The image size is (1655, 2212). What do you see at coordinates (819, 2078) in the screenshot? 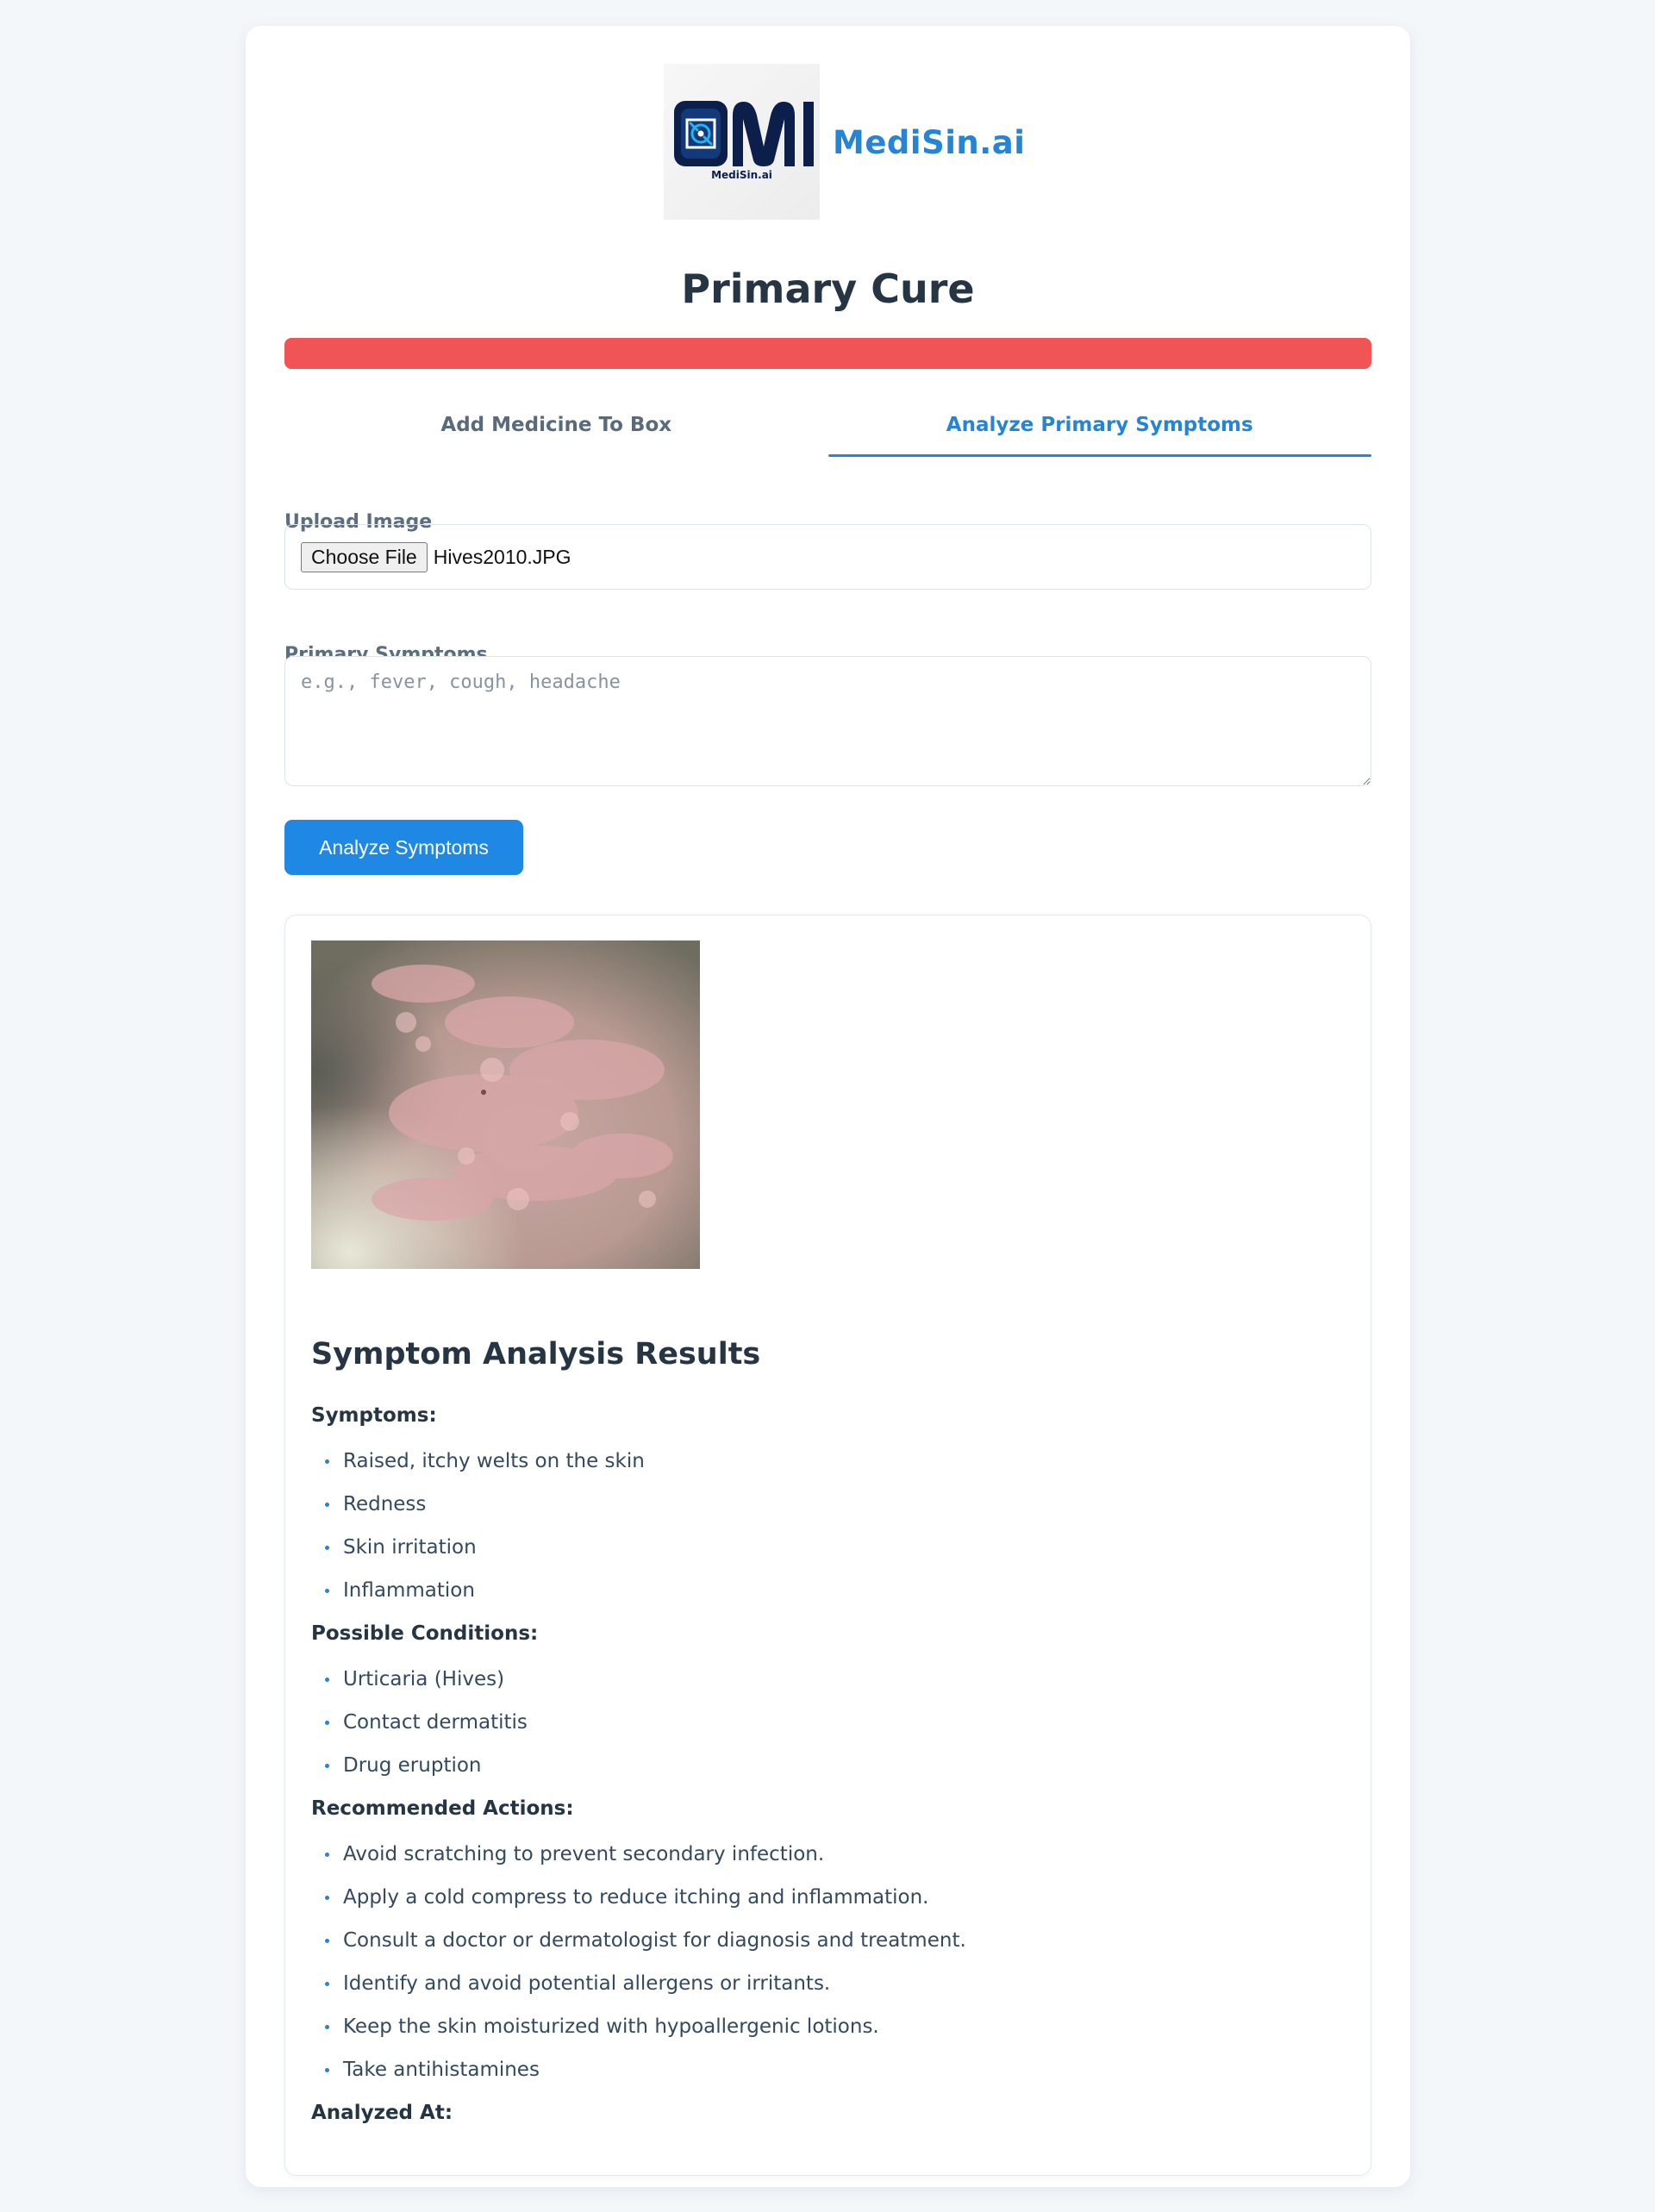
I see `list-item: Take antihistamines` at bounding box center [819, 2078].